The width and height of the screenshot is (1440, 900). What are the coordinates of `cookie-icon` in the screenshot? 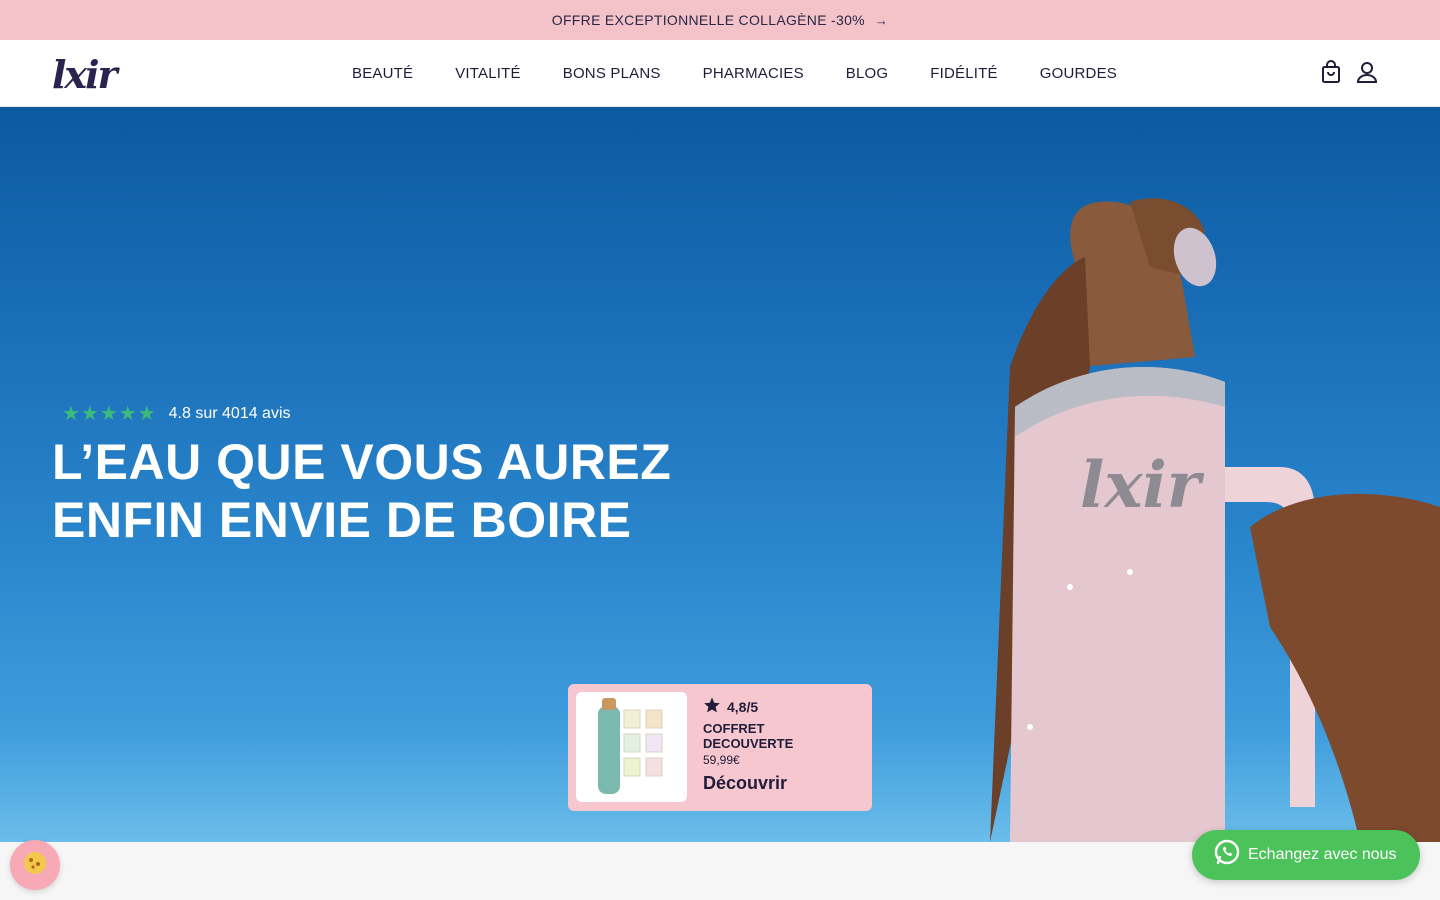 It's located at (35, 865).